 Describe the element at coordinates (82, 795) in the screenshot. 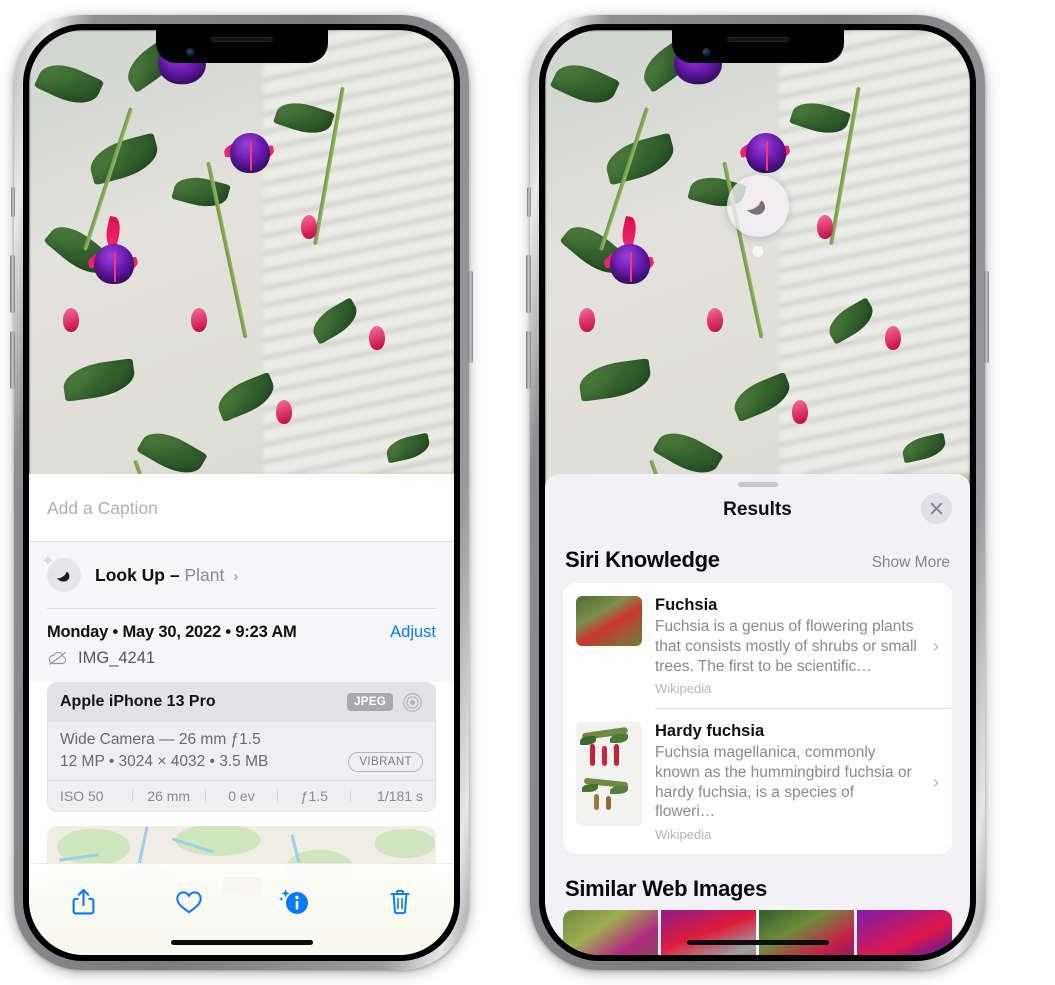

I see `exif-iso: ISO 50` at that location.